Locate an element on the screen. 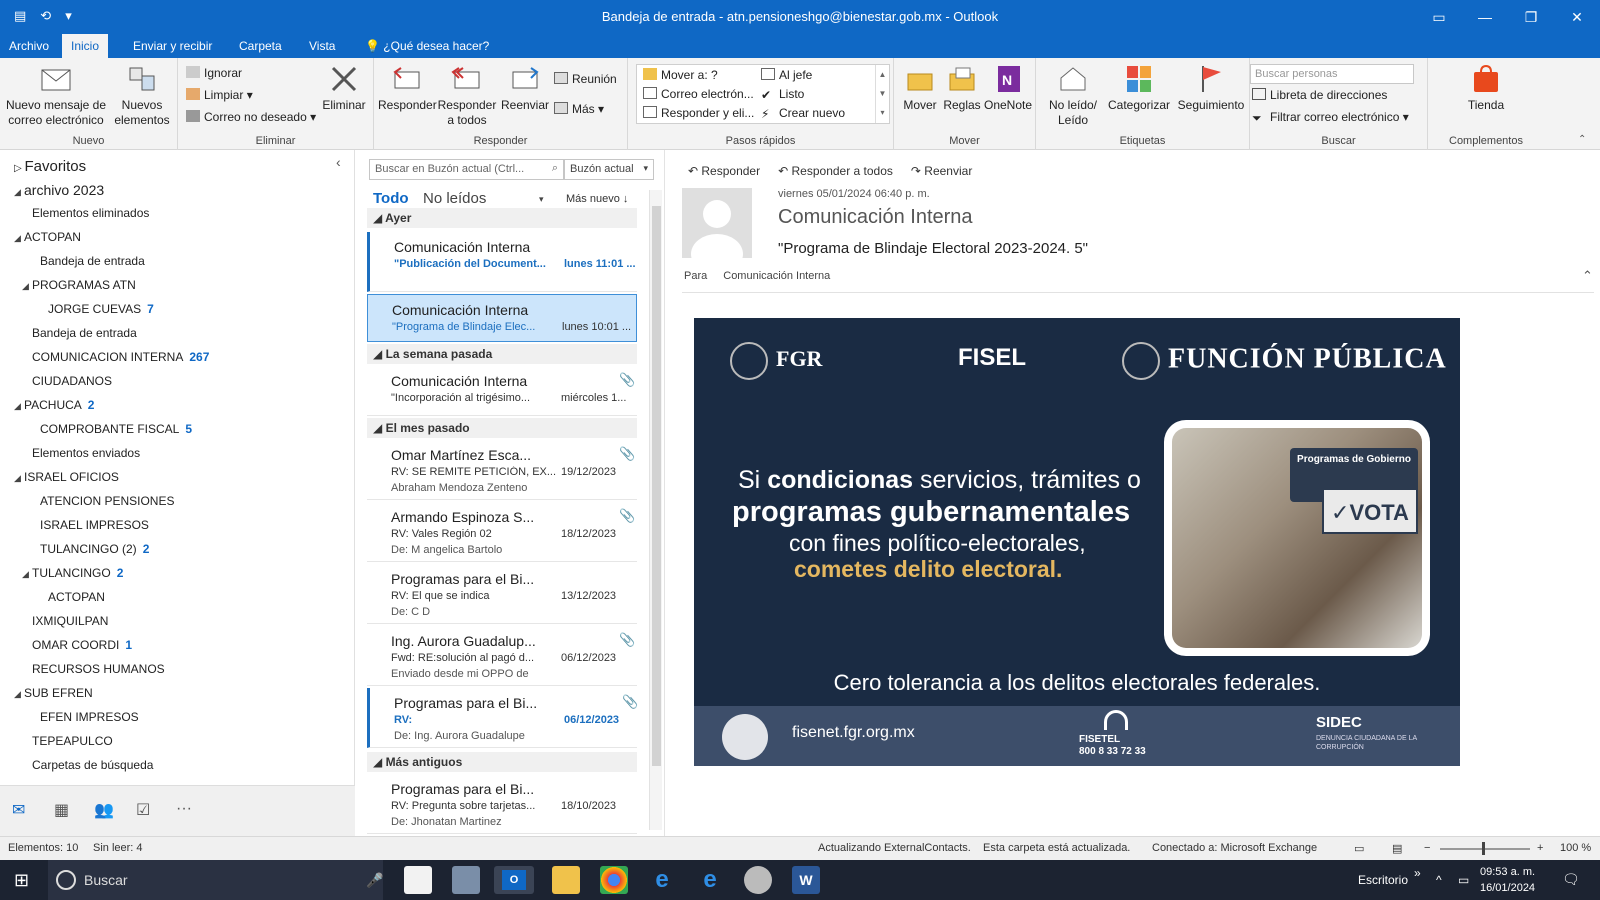 Image resolution: width=1600 pixels, height=900 pixels. quickstep-al-jefe: Al jefe is located at coordinates (786, 75).